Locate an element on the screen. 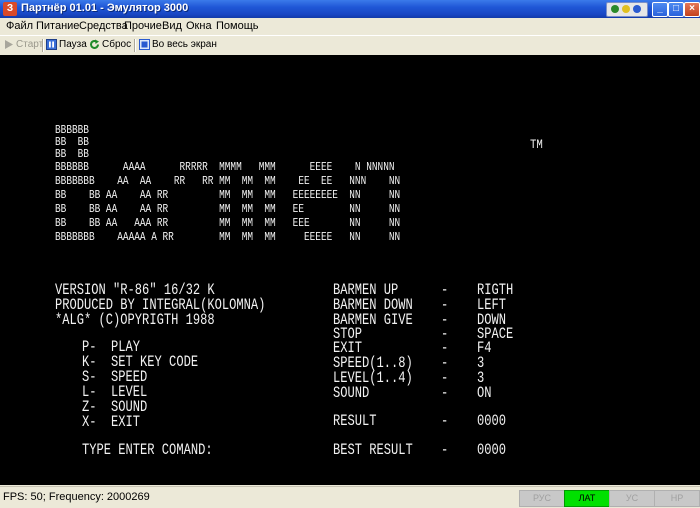 The height and width of the screenshot is (508, 700). maximize-button: □ is located at coordinates (676, 9).